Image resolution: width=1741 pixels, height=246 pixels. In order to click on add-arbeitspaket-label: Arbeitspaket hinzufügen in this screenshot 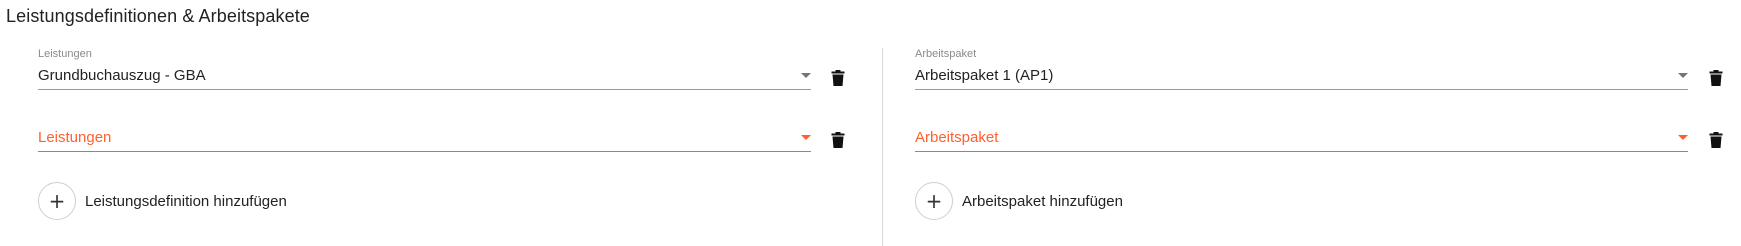, I will do `click(1042, 201)`.